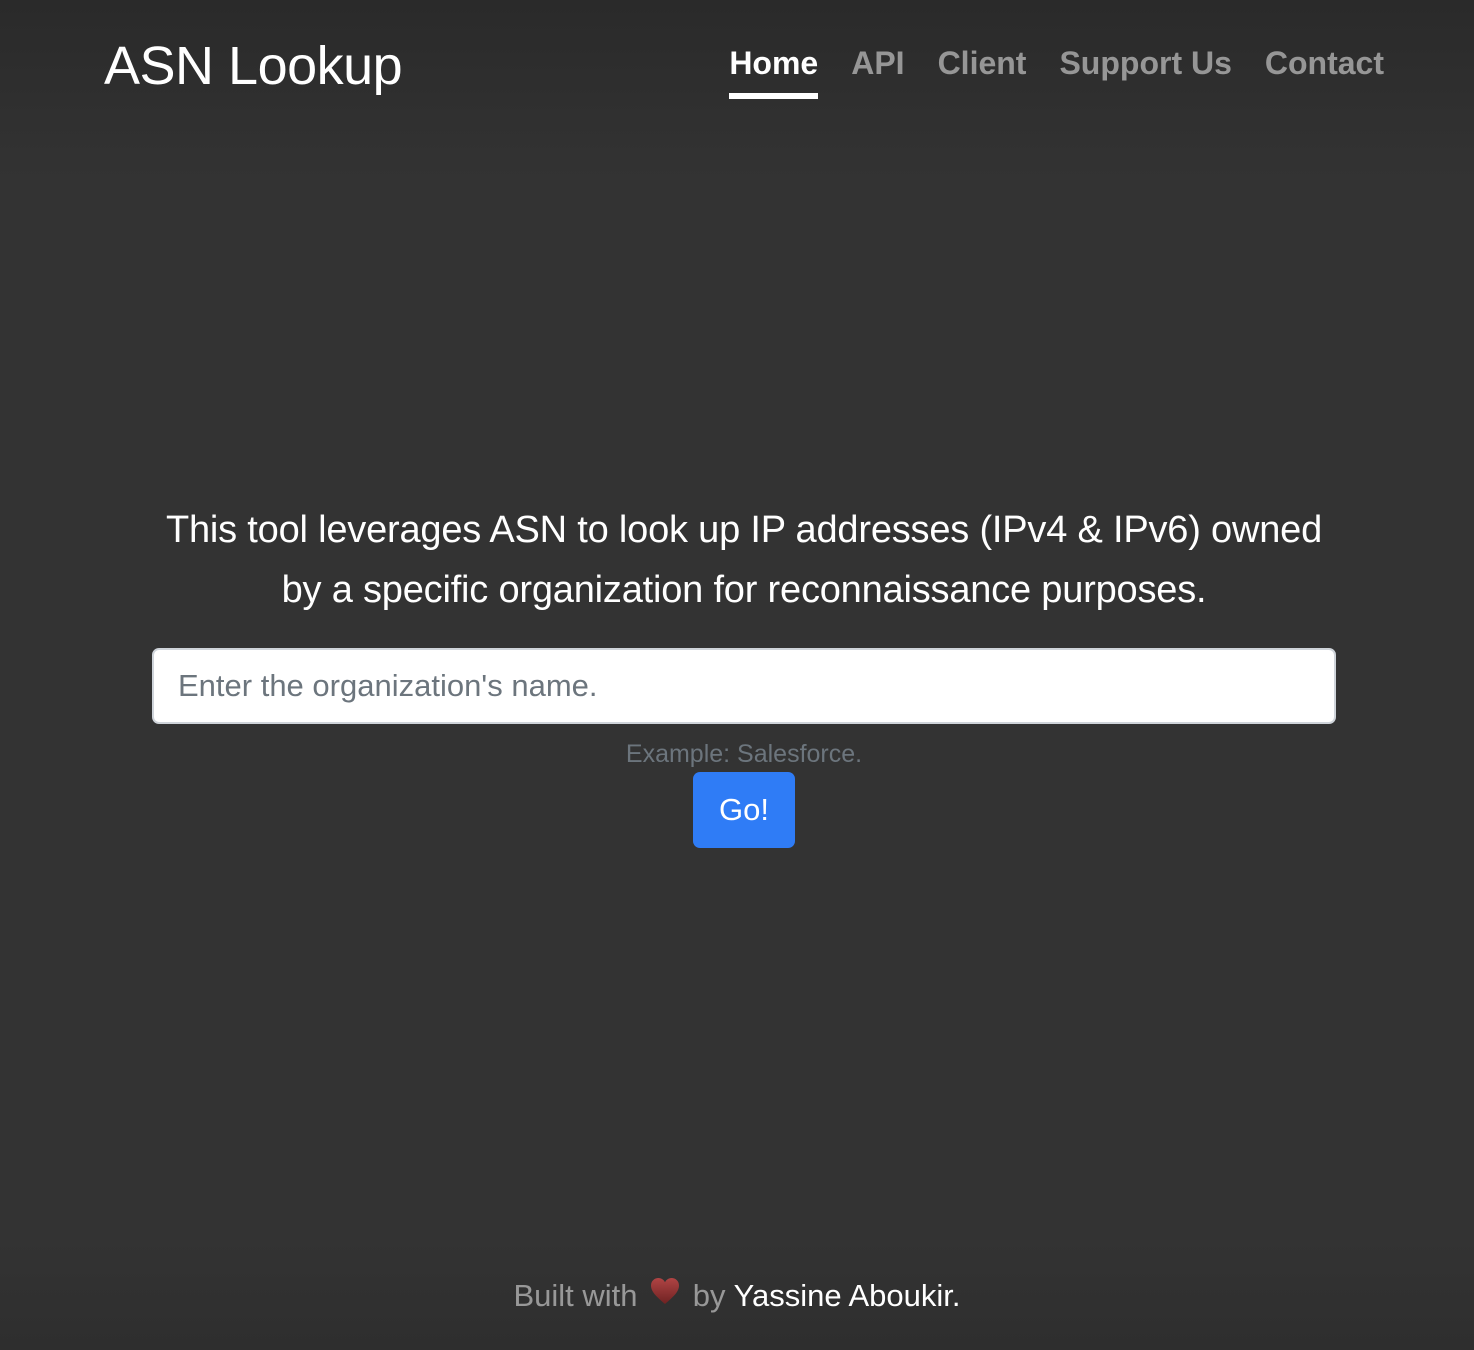  What do you see at coordinates (744, 754) in the screenshot?
I see `example-help-text: Example: Salesforce.` at bounding box center [744, 754].